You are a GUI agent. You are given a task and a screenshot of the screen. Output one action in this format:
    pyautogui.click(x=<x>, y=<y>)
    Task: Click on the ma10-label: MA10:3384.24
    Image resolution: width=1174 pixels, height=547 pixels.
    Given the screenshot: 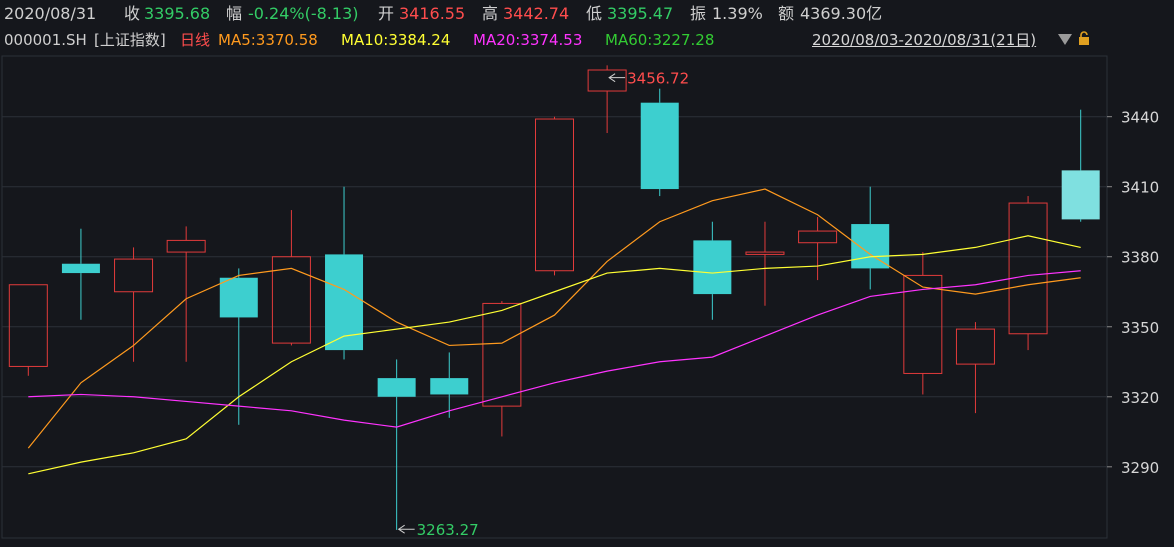 What is the action you would take?
    pyautogui.click(x=396, y=40)
    